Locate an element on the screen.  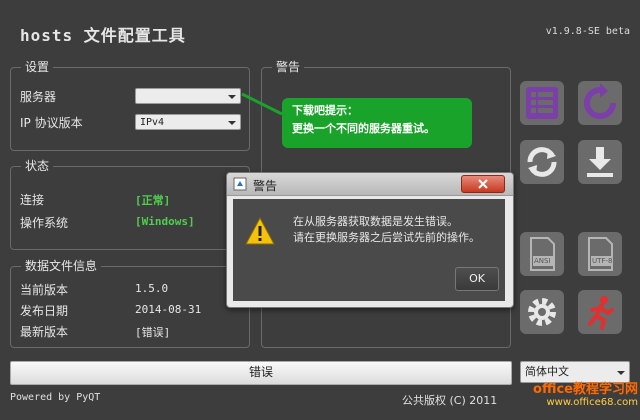
ansi-file-icon is located at coordinates (542, 254).